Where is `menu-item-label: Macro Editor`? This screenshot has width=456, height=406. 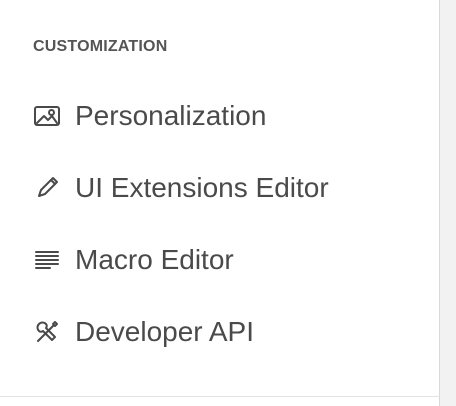 menu-item-label: Macro Editor is located at coordinates (154, 259).